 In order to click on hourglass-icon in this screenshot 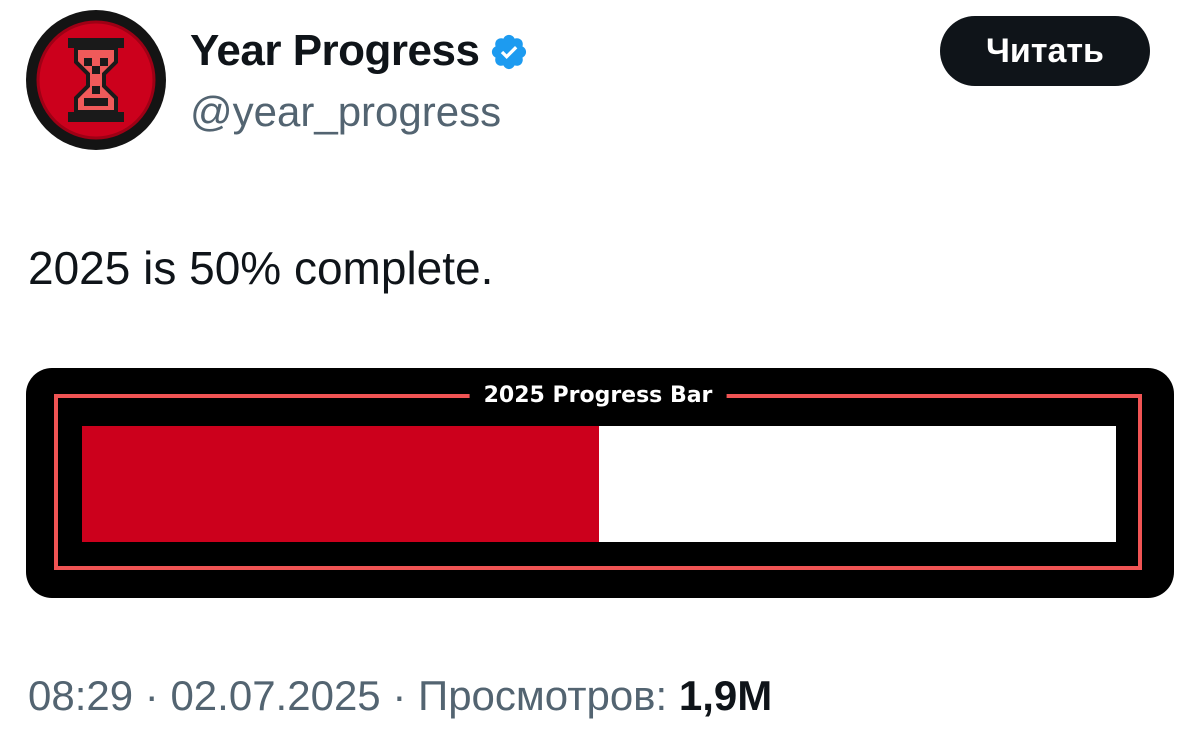, I will do `click(96, 80)`.